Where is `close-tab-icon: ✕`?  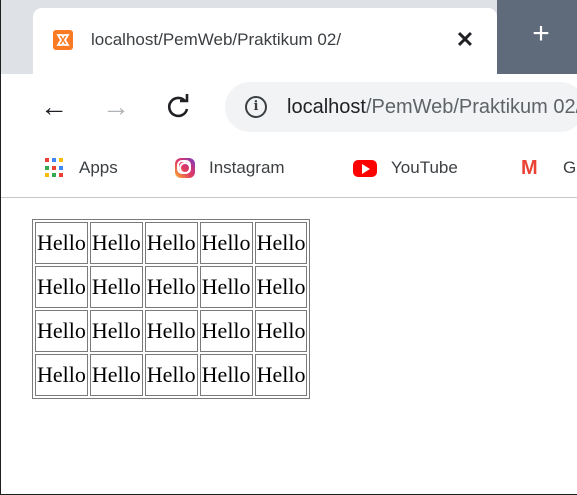
close-tab-icon: ✕ is located at coordinates (465, 40).